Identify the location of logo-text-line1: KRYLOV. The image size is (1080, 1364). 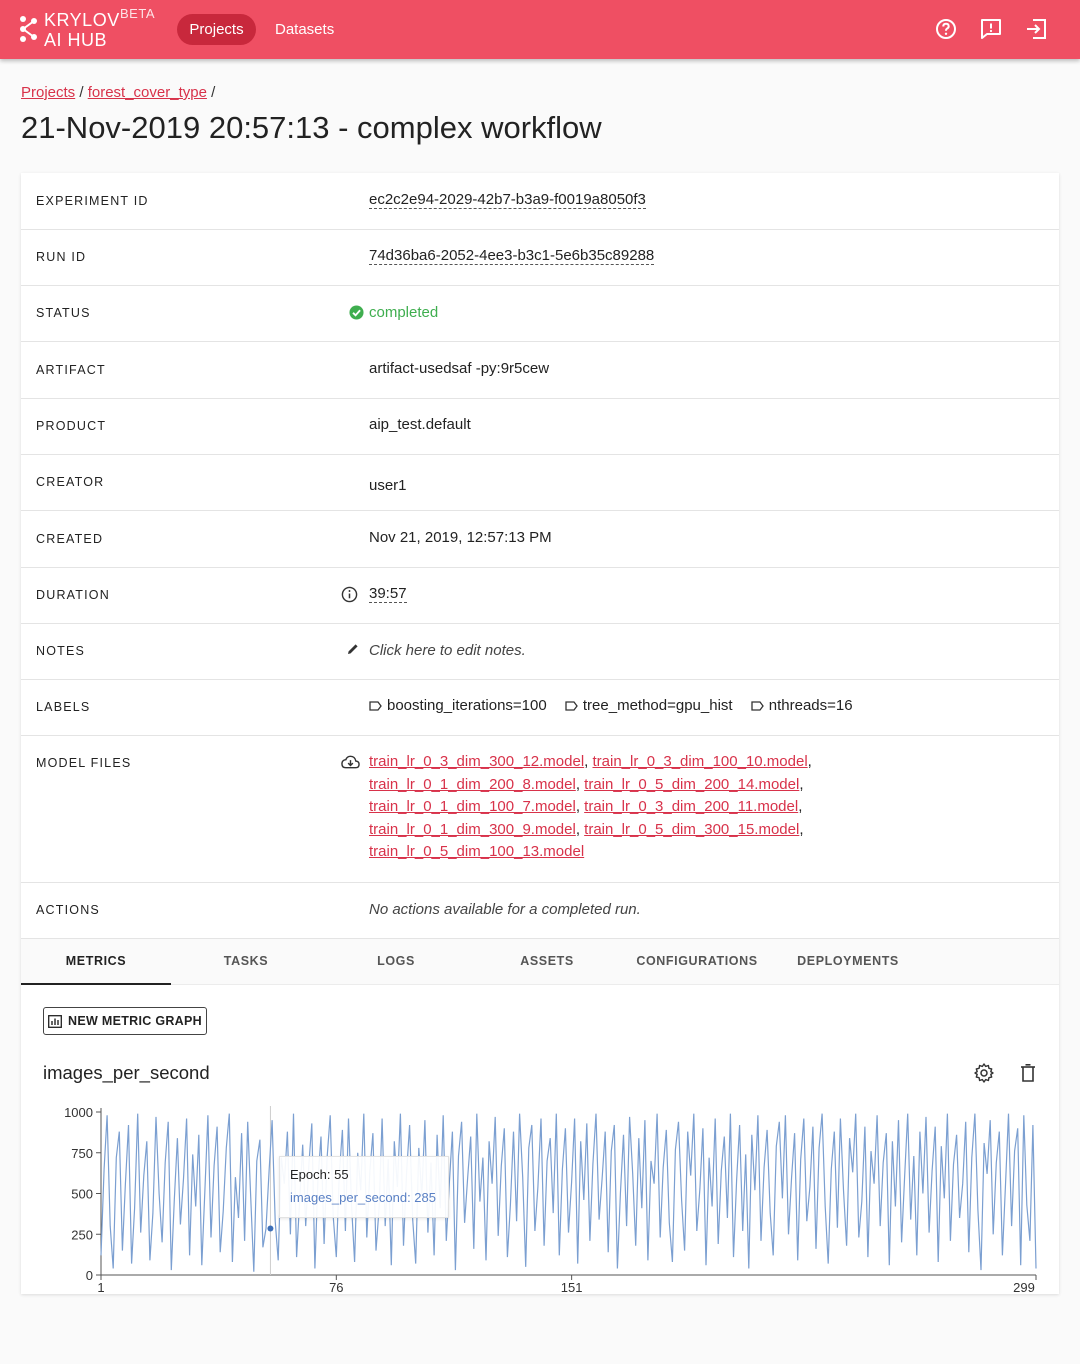
(82, 20).